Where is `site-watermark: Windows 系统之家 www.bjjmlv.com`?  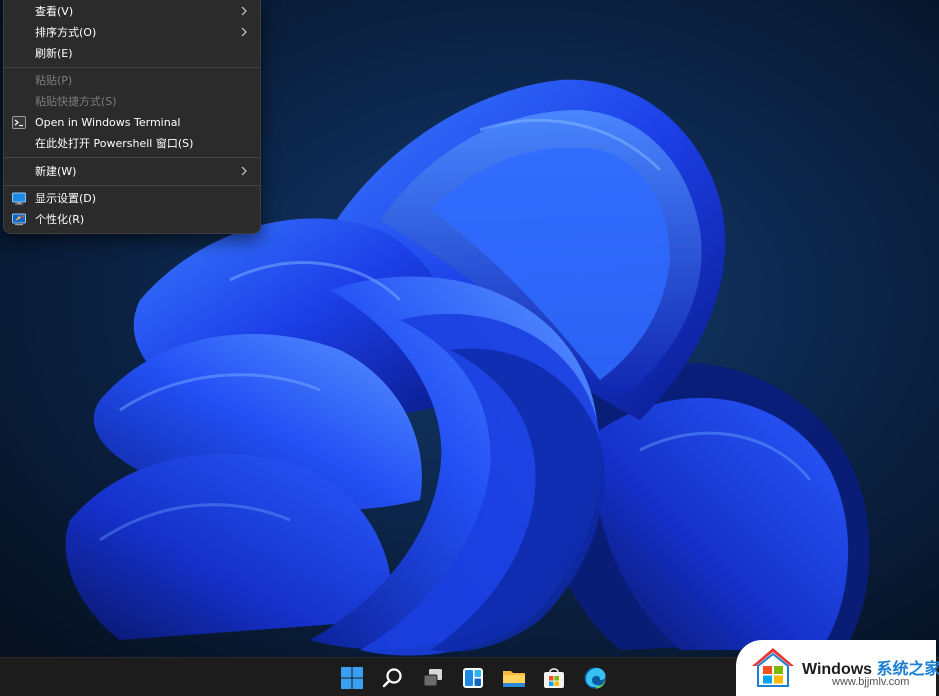
site-watermark: Windows 系统之家 www.bjjmlv.com is located at coordinates (837, 668).